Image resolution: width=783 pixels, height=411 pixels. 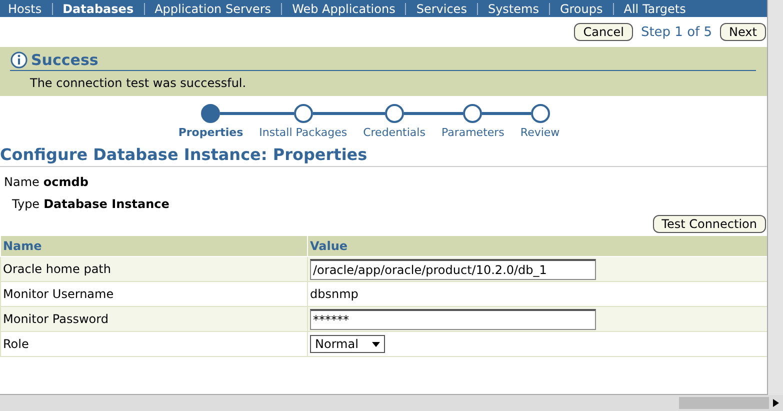 I want to click on train-step-label: Review, so click(x=540, y=131).